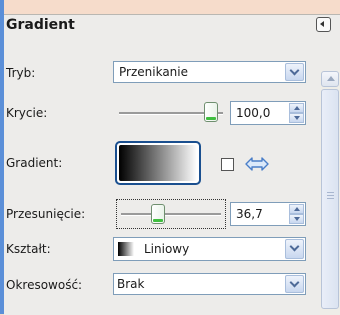  I want to click on krycie-value: 100,0, so click(253, 113).